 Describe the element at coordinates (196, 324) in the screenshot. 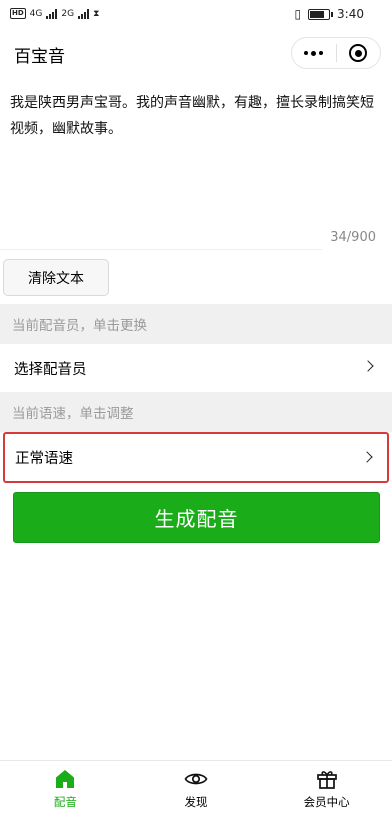

I see `voice-section-header: 当前配音员，单击更换` at that location.